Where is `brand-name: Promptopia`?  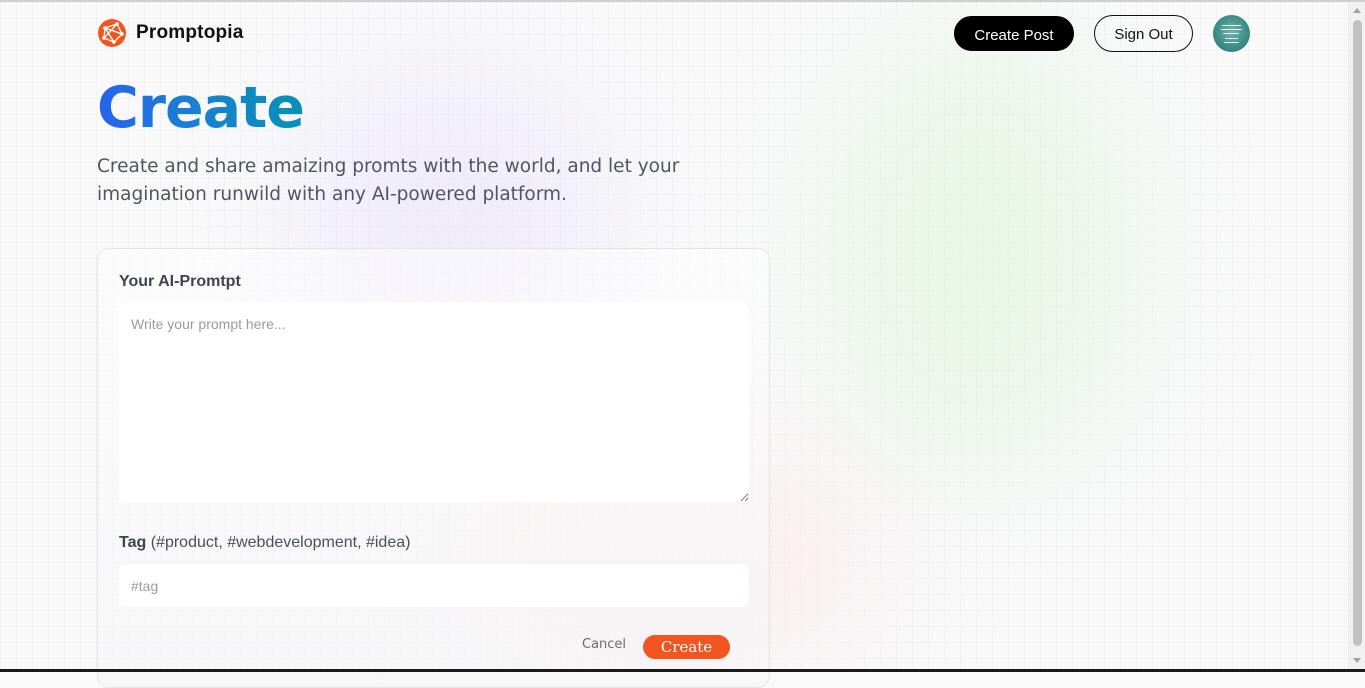
brand-name: Promptopia is located at coordinates (190, 32).